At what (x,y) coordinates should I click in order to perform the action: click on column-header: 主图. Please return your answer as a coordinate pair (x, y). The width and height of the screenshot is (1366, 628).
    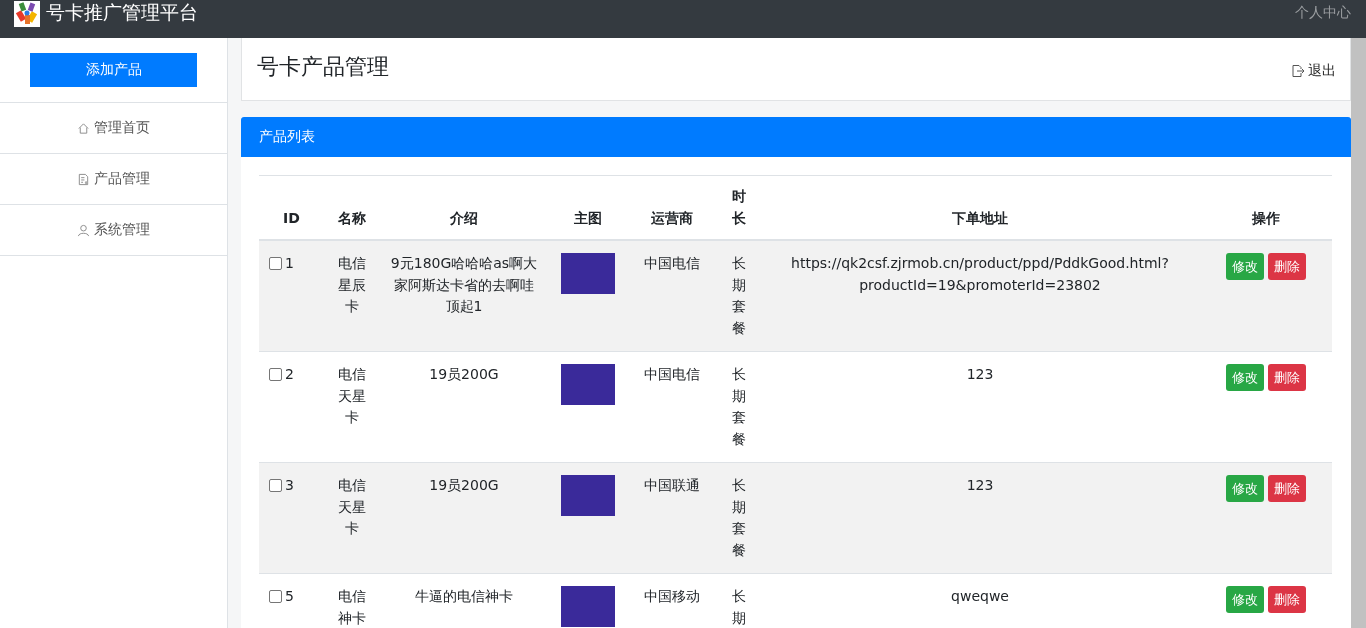
    Looking at the image, I should click on (588, 217).